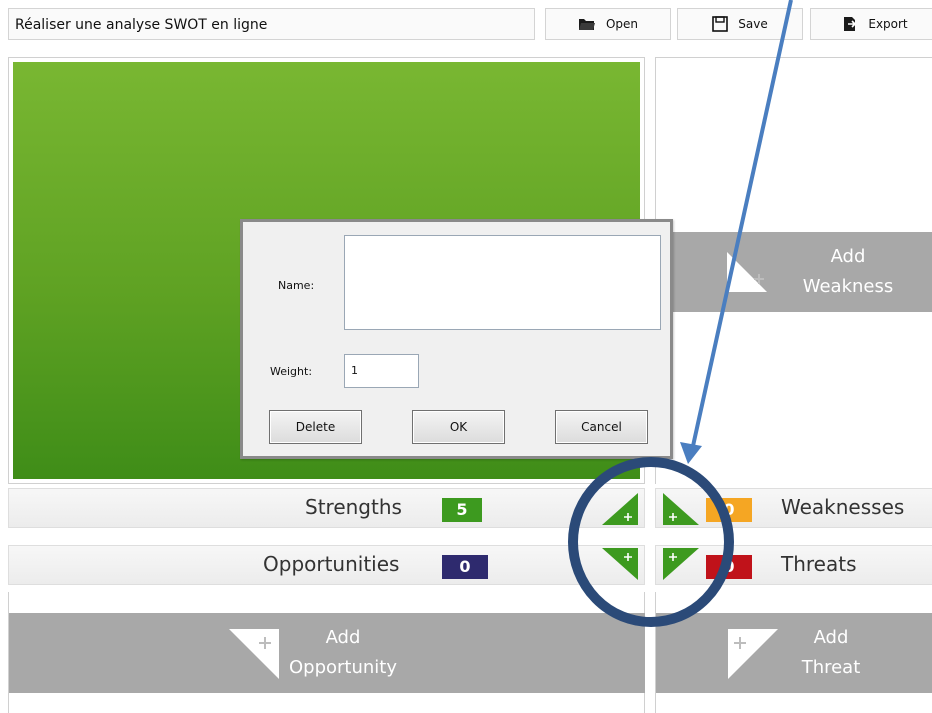 The width and height of the screenshot is (932, 713). I want to click on save-button: Save, so click(740, 24).